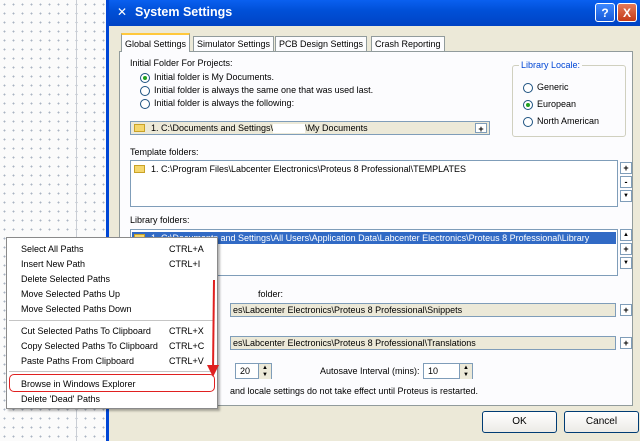  Describe the element at coordinates (605, 12) in the screenshot. I see `help-button: ?` at that location.